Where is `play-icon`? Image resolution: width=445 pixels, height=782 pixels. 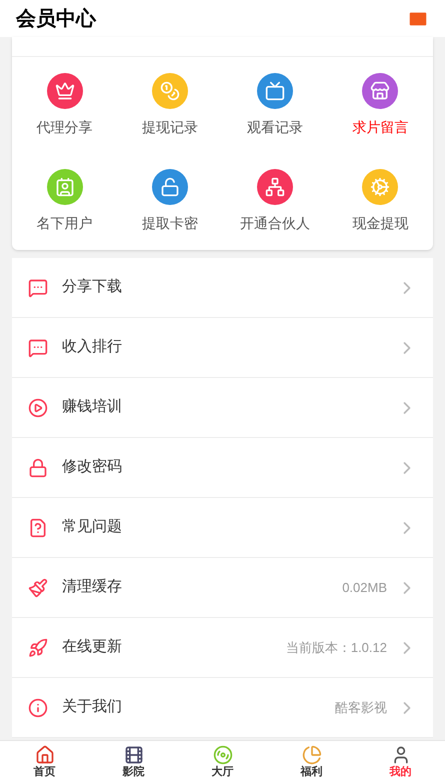 play-icon is located at coordinates (38, 408).